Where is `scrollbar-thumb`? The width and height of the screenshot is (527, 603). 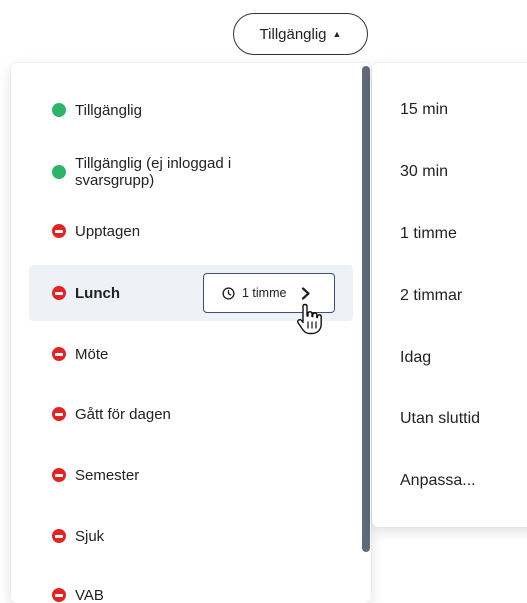
scrollbar-thumb is located at coordinates (366, 309).